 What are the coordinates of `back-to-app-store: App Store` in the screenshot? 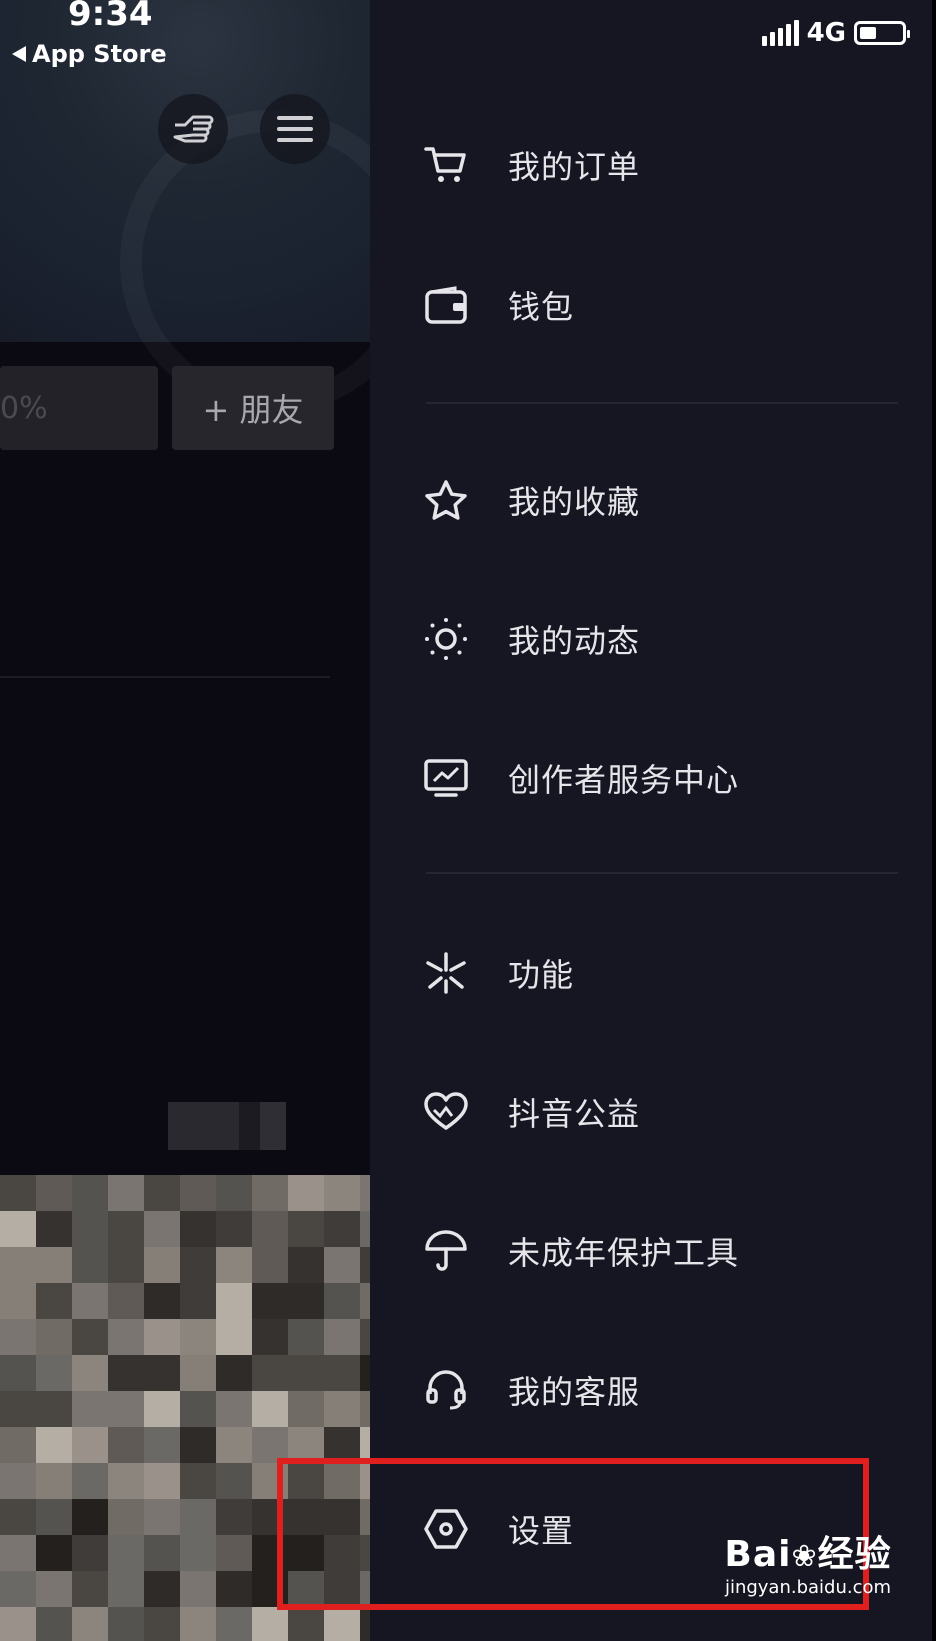 It's located at (89, 54).